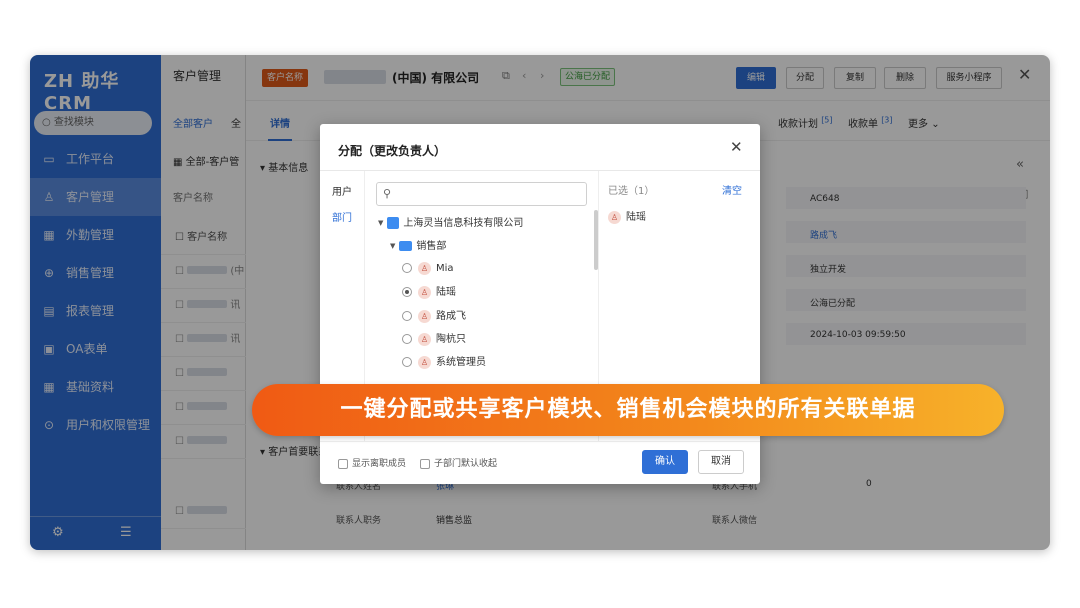  Describe the element at coordinates (434, 317) in the screenshot. I see `tree-node-user: ♙ 路成飞` at that location.